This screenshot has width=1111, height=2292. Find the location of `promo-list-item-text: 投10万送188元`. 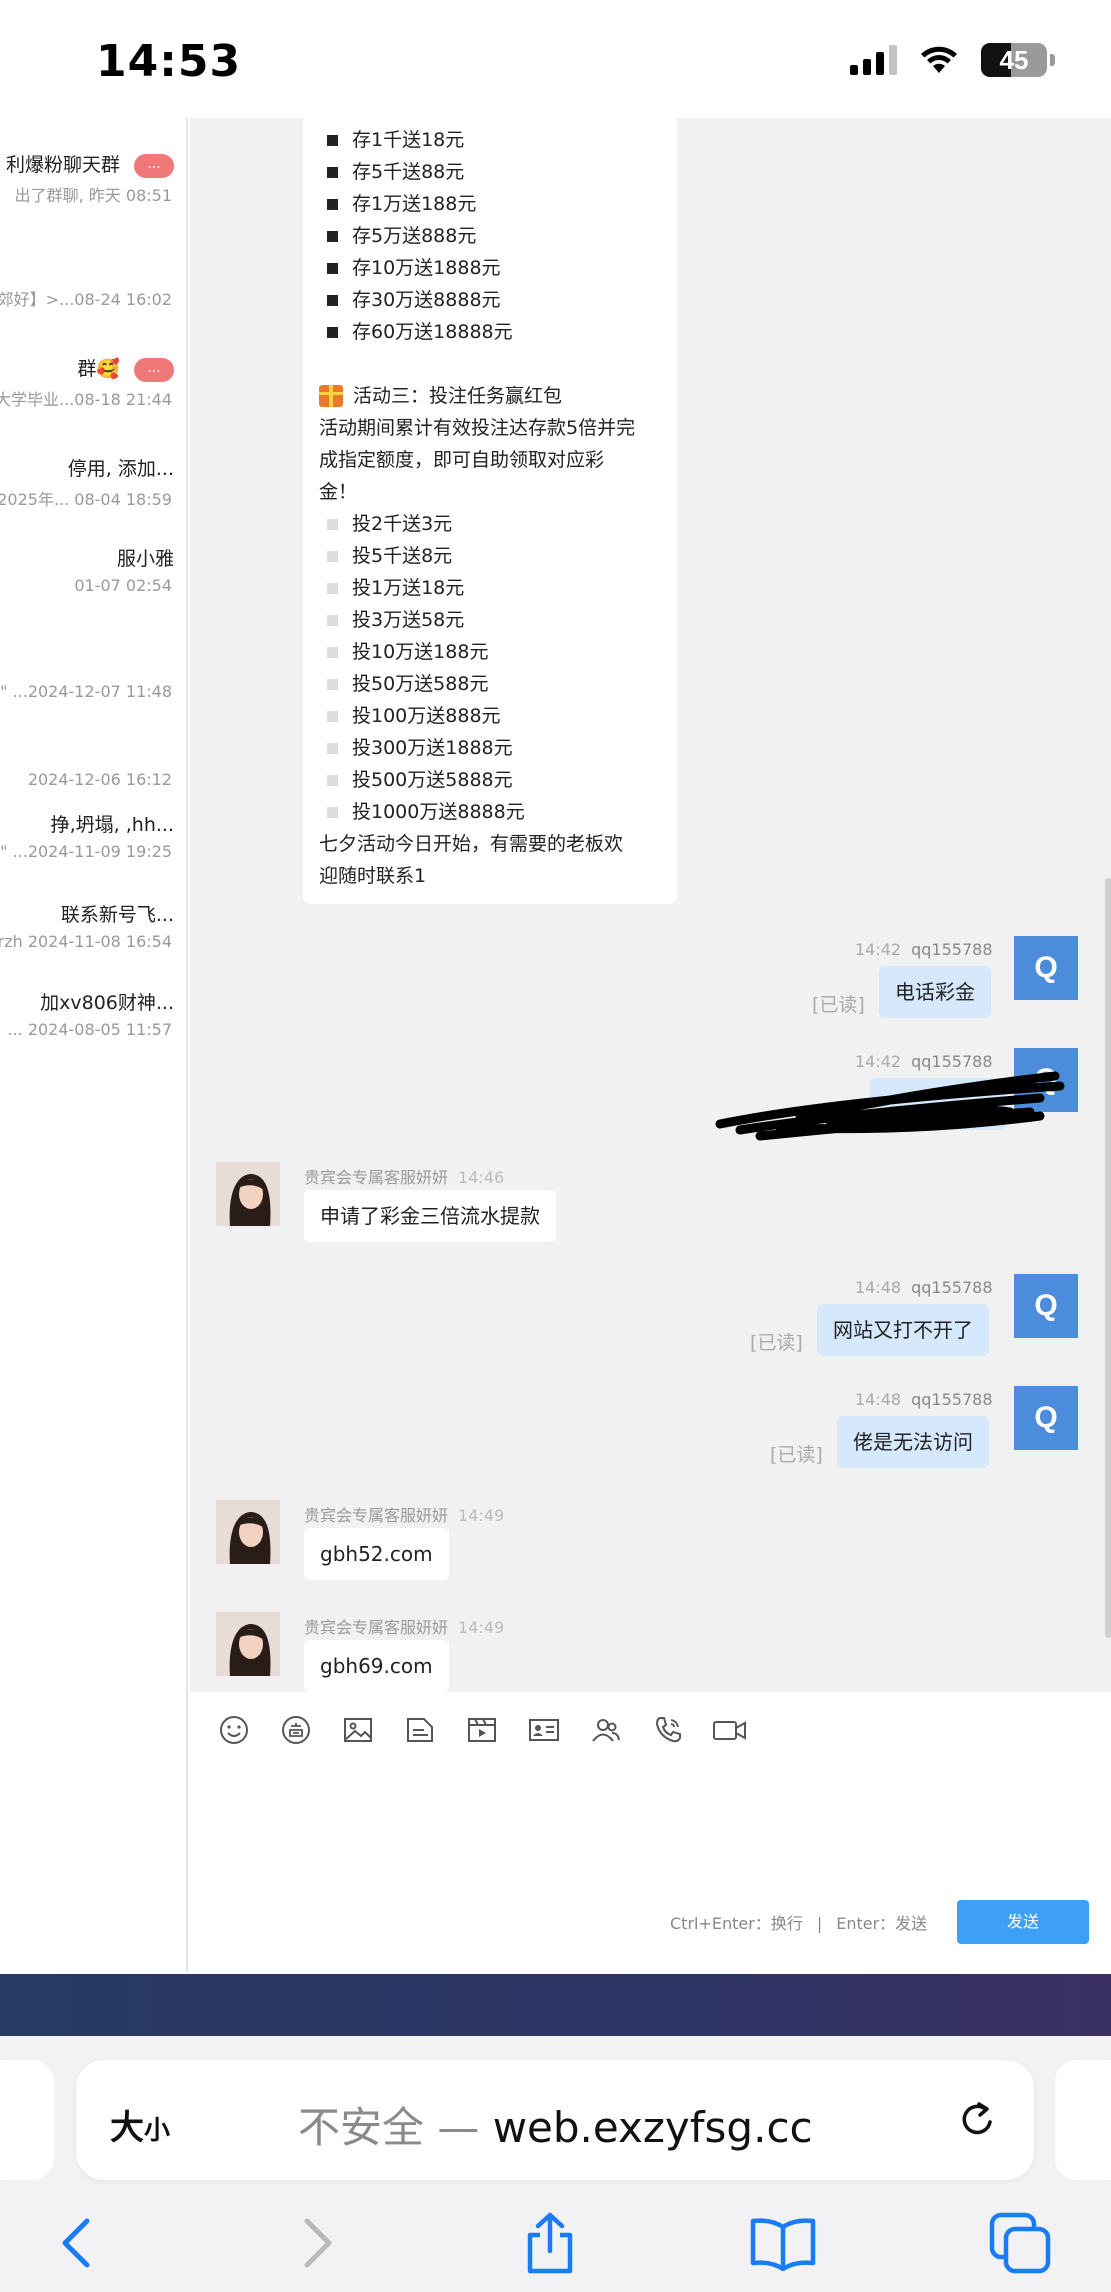

promo-list-item-text: 投10万送188元 is located at coordinates (420, 652).